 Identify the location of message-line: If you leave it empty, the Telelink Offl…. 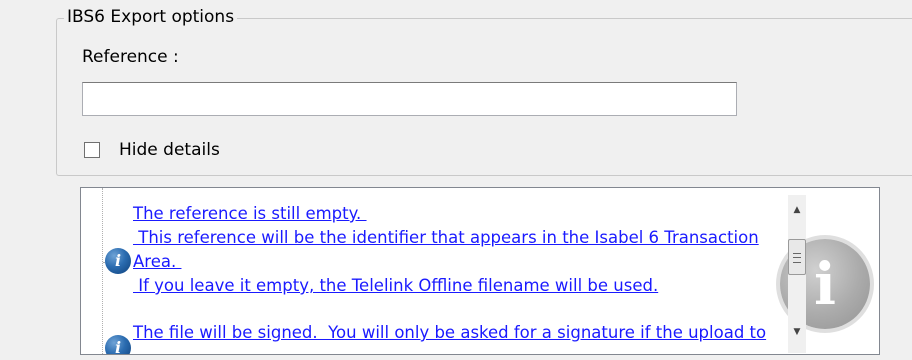
(396, 285).